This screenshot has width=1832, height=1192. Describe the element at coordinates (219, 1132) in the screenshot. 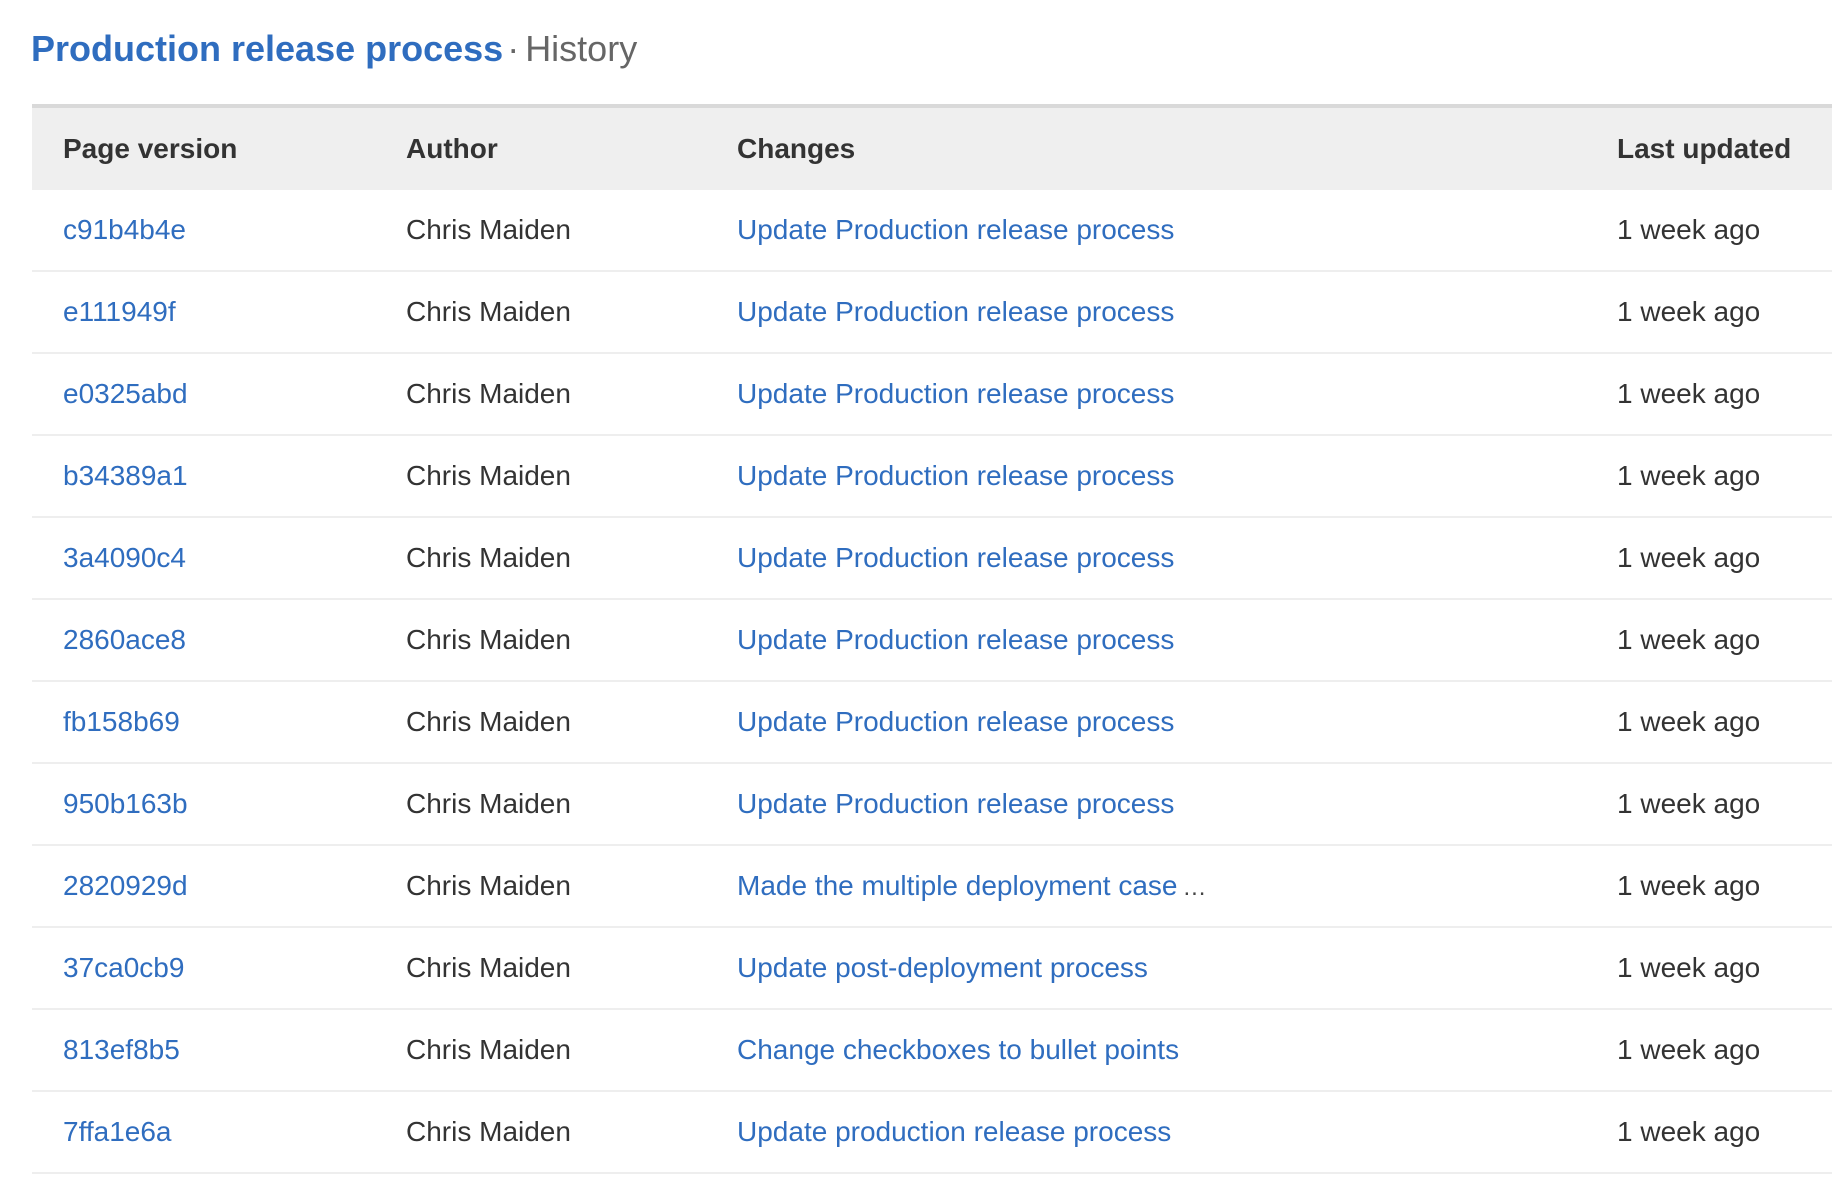

I see `cell-page-version: 7ffa1e6a` at that location.